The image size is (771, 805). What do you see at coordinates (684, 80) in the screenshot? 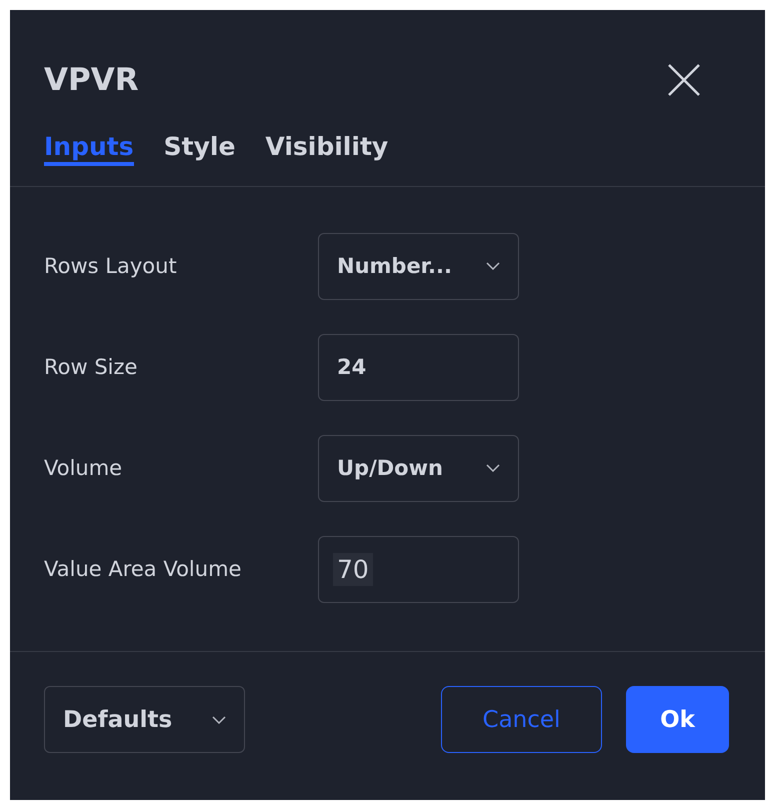
I see `close-icon` at bounding box center [684, 80].